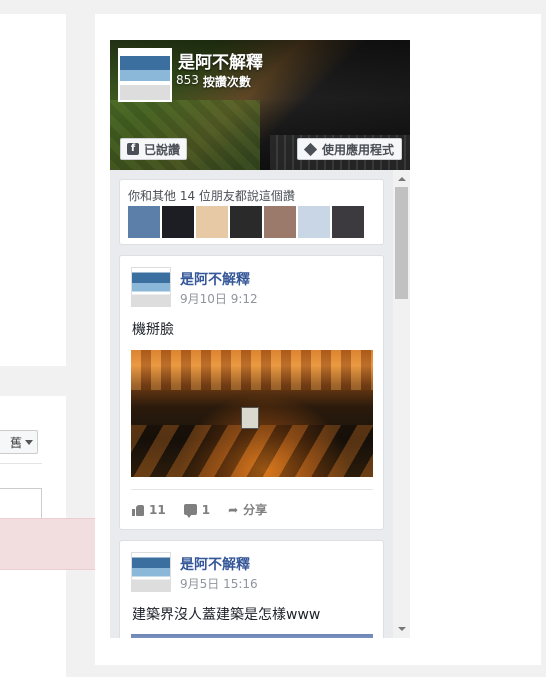  What do you see at coordinates (233, 509) in the screenshot?
I see `share-arrow-icon: ➦` at bounding box center [233, 509].